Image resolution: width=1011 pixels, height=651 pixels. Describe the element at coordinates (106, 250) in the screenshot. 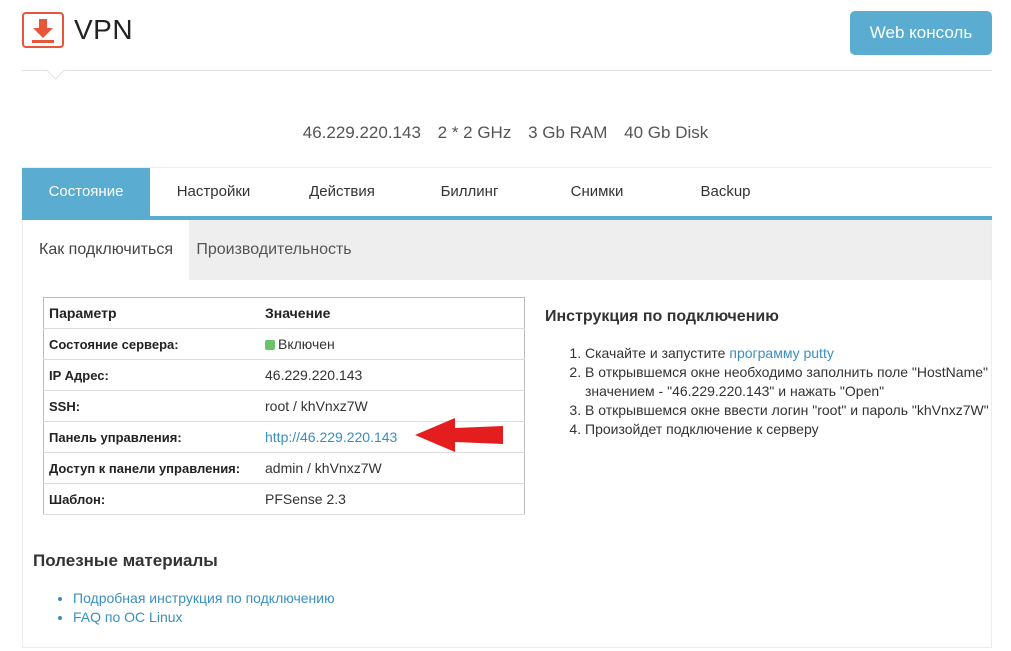

I see `subtab-how-to-connect: Как подключиться` at that location.